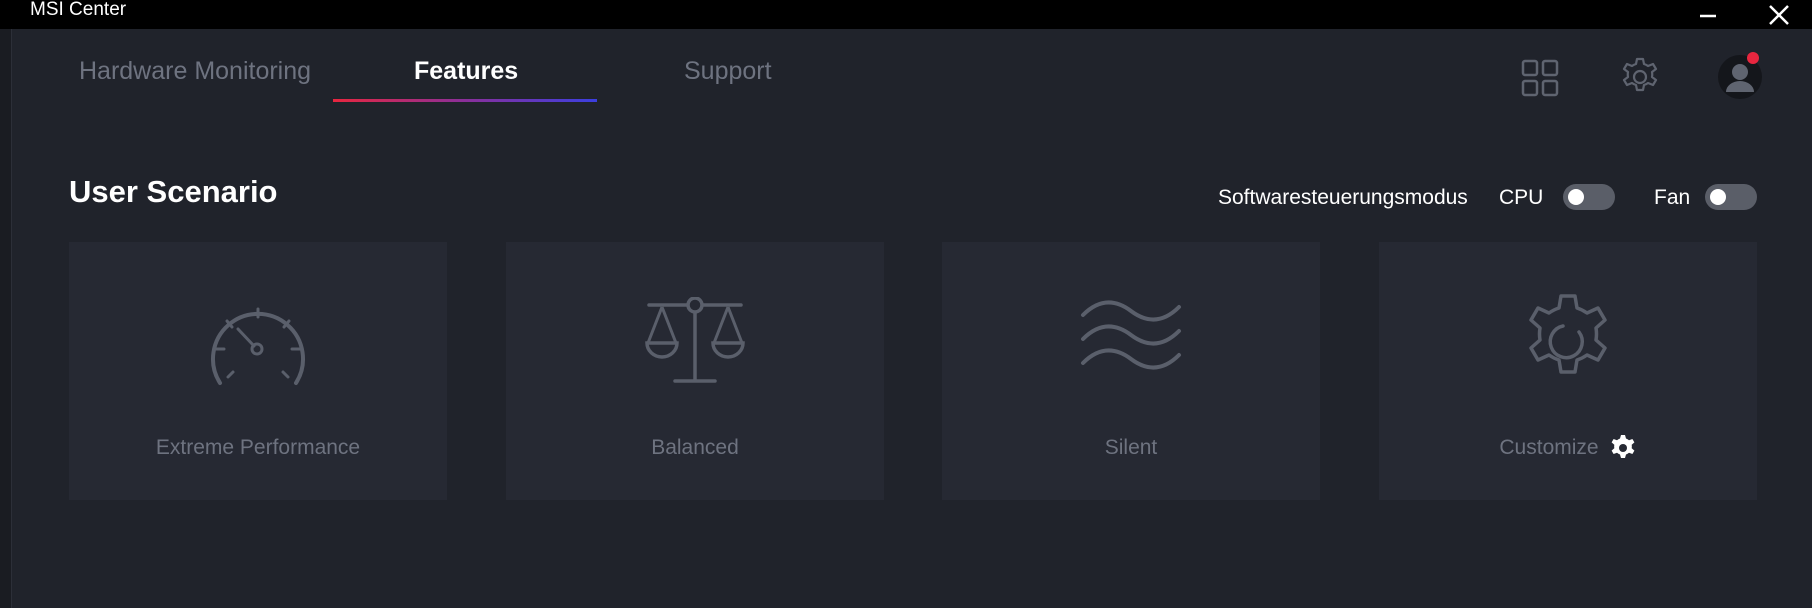 Image resolution: width=1812 pixels, height=608 pixels. I want to click on apps-grid-button, so click(1540, 80).